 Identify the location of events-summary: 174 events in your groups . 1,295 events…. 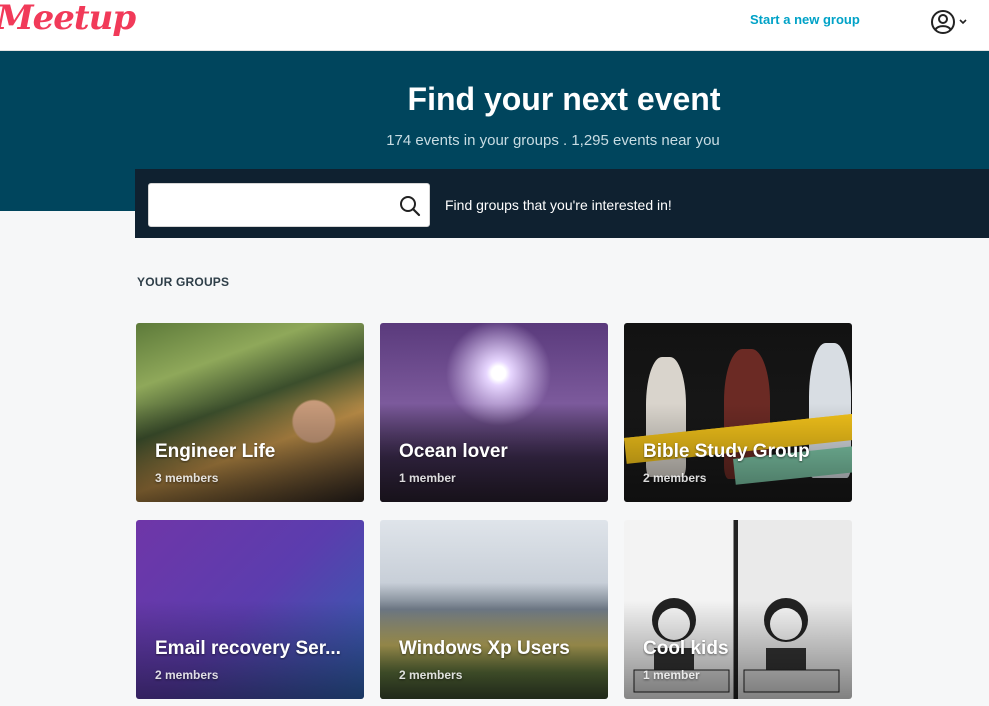
(553, 140).